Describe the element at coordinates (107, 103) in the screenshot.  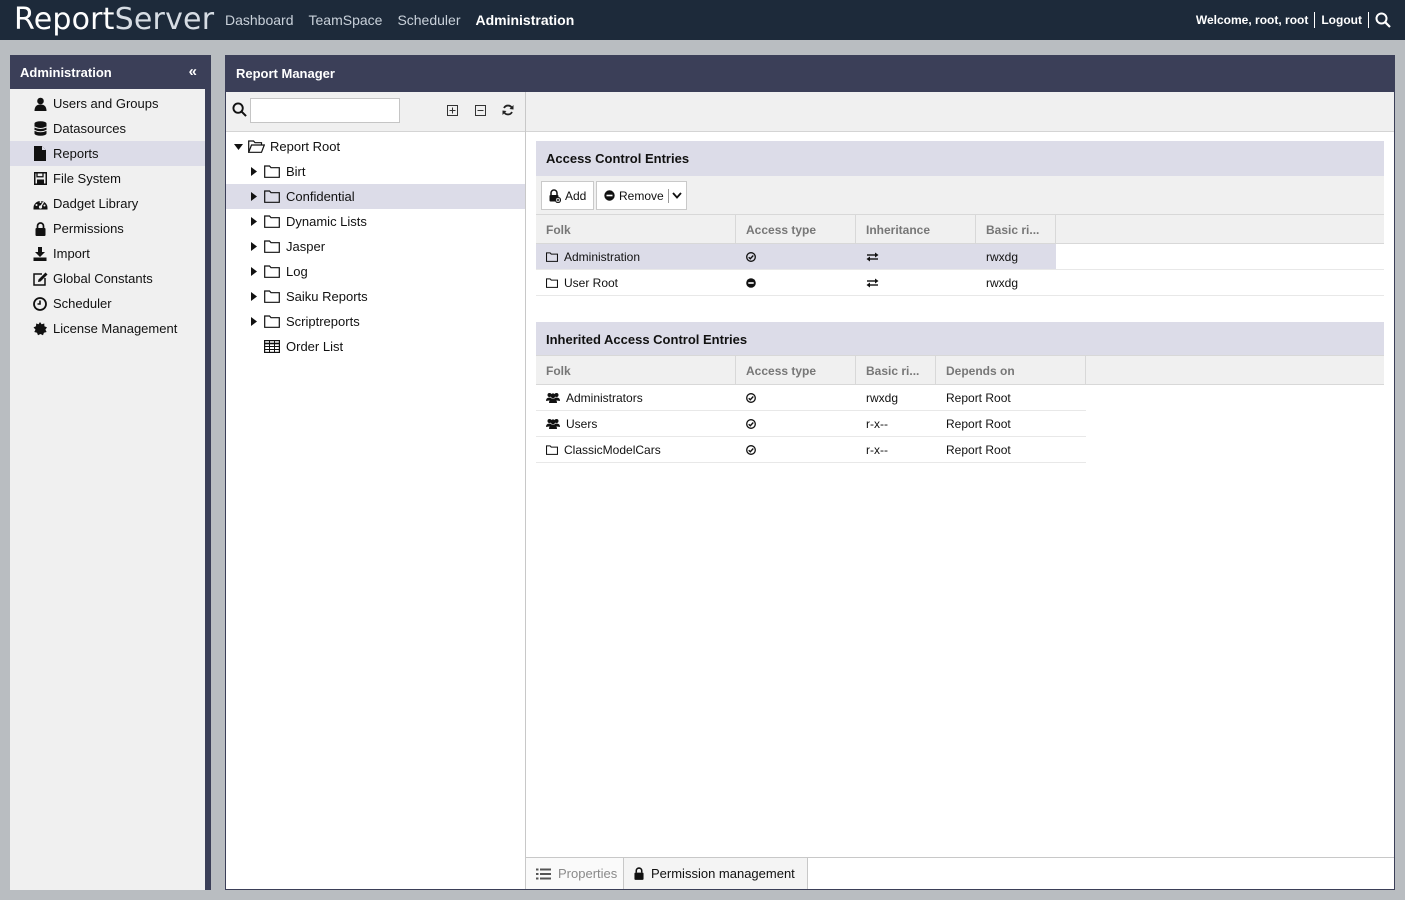
I see `admin-item-users-and-groups: Users and Groups` at that location.